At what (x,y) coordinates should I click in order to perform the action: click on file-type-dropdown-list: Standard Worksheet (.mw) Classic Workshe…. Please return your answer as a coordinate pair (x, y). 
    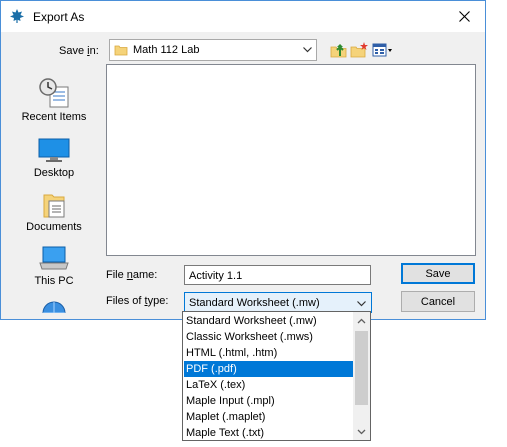
    Looking at the image, I should click on (276, 376).